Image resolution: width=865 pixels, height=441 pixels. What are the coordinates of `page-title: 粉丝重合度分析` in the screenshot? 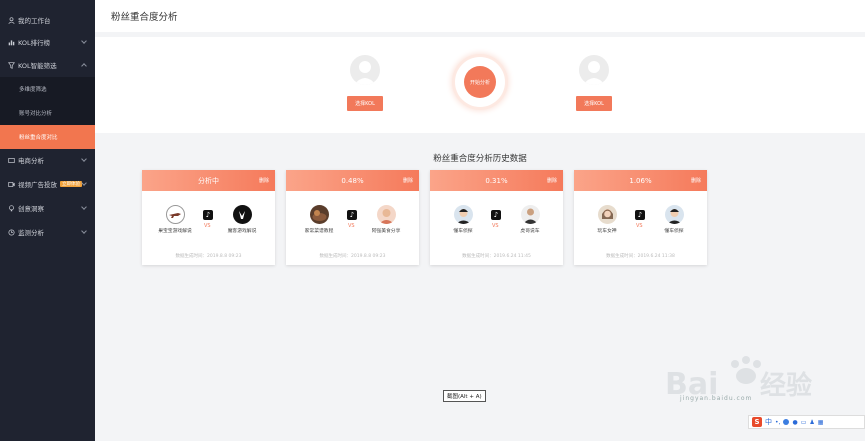 It's located at (144, 17).